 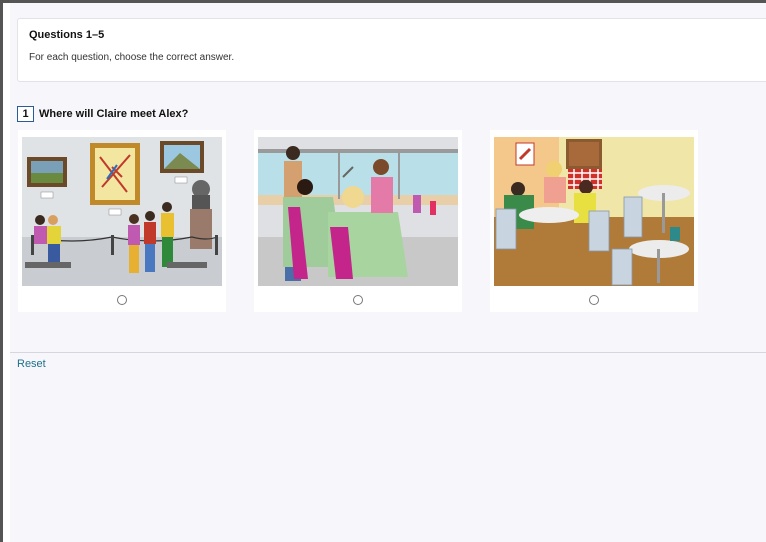 I want to click on answer-option-gallery, so click(x=122, y=221).